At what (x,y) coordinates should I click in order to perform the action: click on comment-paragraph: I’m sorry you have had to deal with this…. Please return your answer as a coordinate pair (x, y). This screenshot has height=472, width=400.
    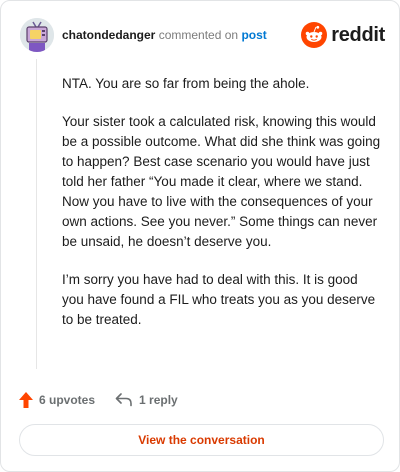
    Looking at the image, I should click on (219, 299).